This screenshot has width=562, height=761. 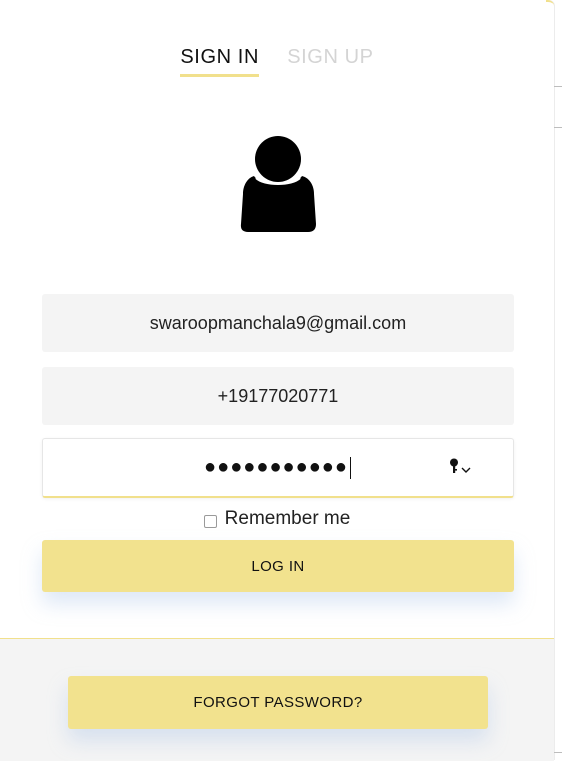 What do you see at coordinates (454, 468) in the screenshot?
I see `key-icon` at bounding box center [454, 468].